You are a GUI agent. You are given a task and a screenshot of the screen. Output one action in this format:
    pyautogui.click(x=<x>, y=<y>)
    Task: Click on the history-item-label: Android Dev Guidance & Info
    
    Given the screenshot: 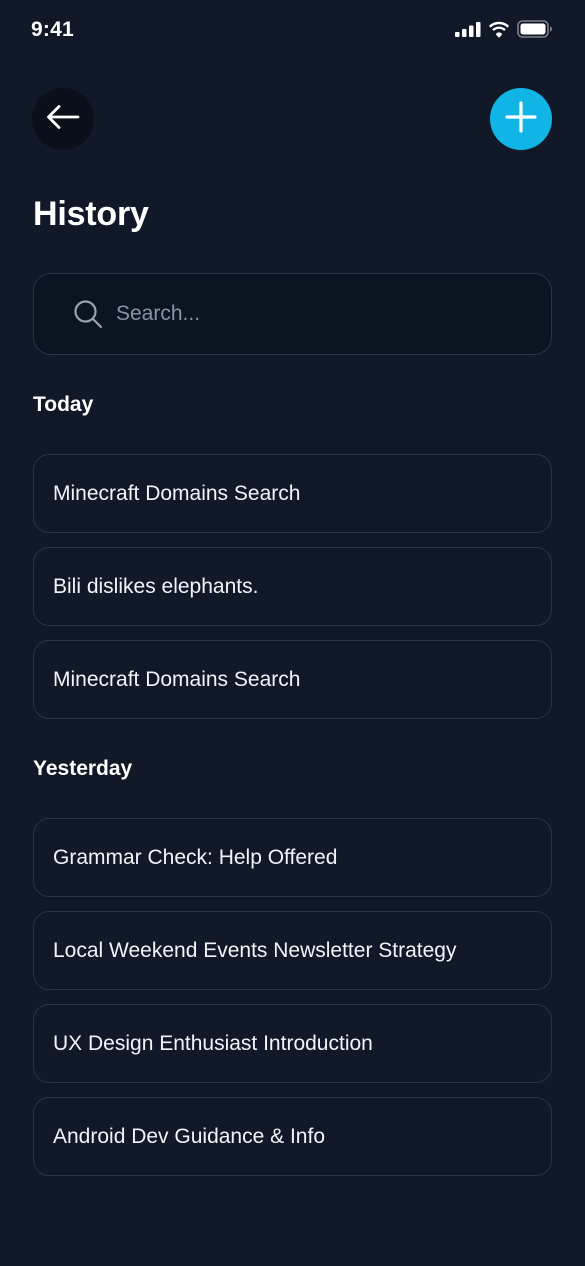 What is the action you would take?
    pyautogui.click(x=189, y=1136)
    